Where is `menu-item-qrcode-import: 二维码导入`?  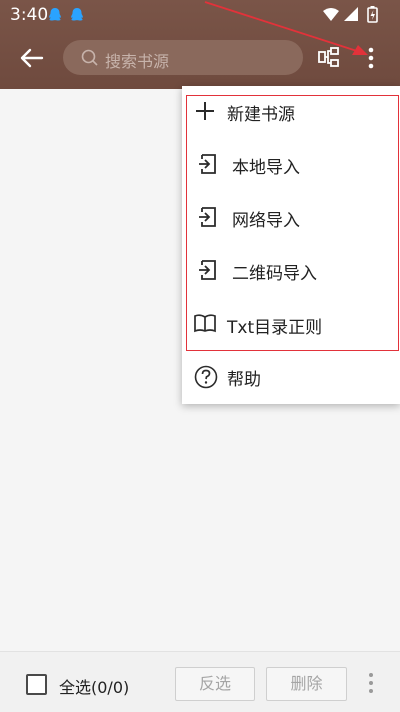
menu-item-qrcode-import: 二维码导入 is located at coordinates (291, 271).